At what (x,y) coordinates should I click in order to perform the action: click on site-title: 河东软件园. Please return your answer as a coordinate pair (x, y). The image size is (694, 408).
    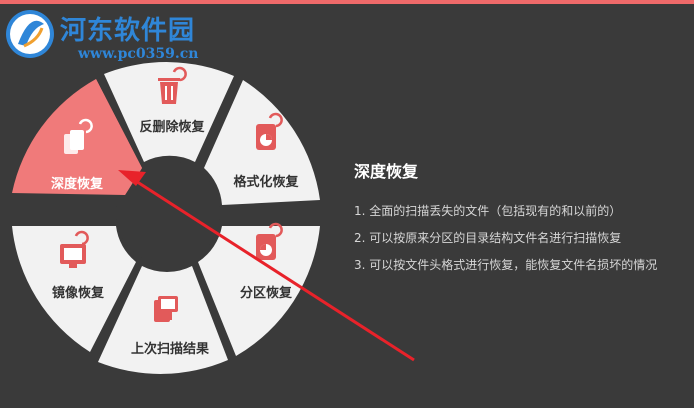
    Looking at the image, I should click on (128, 31).